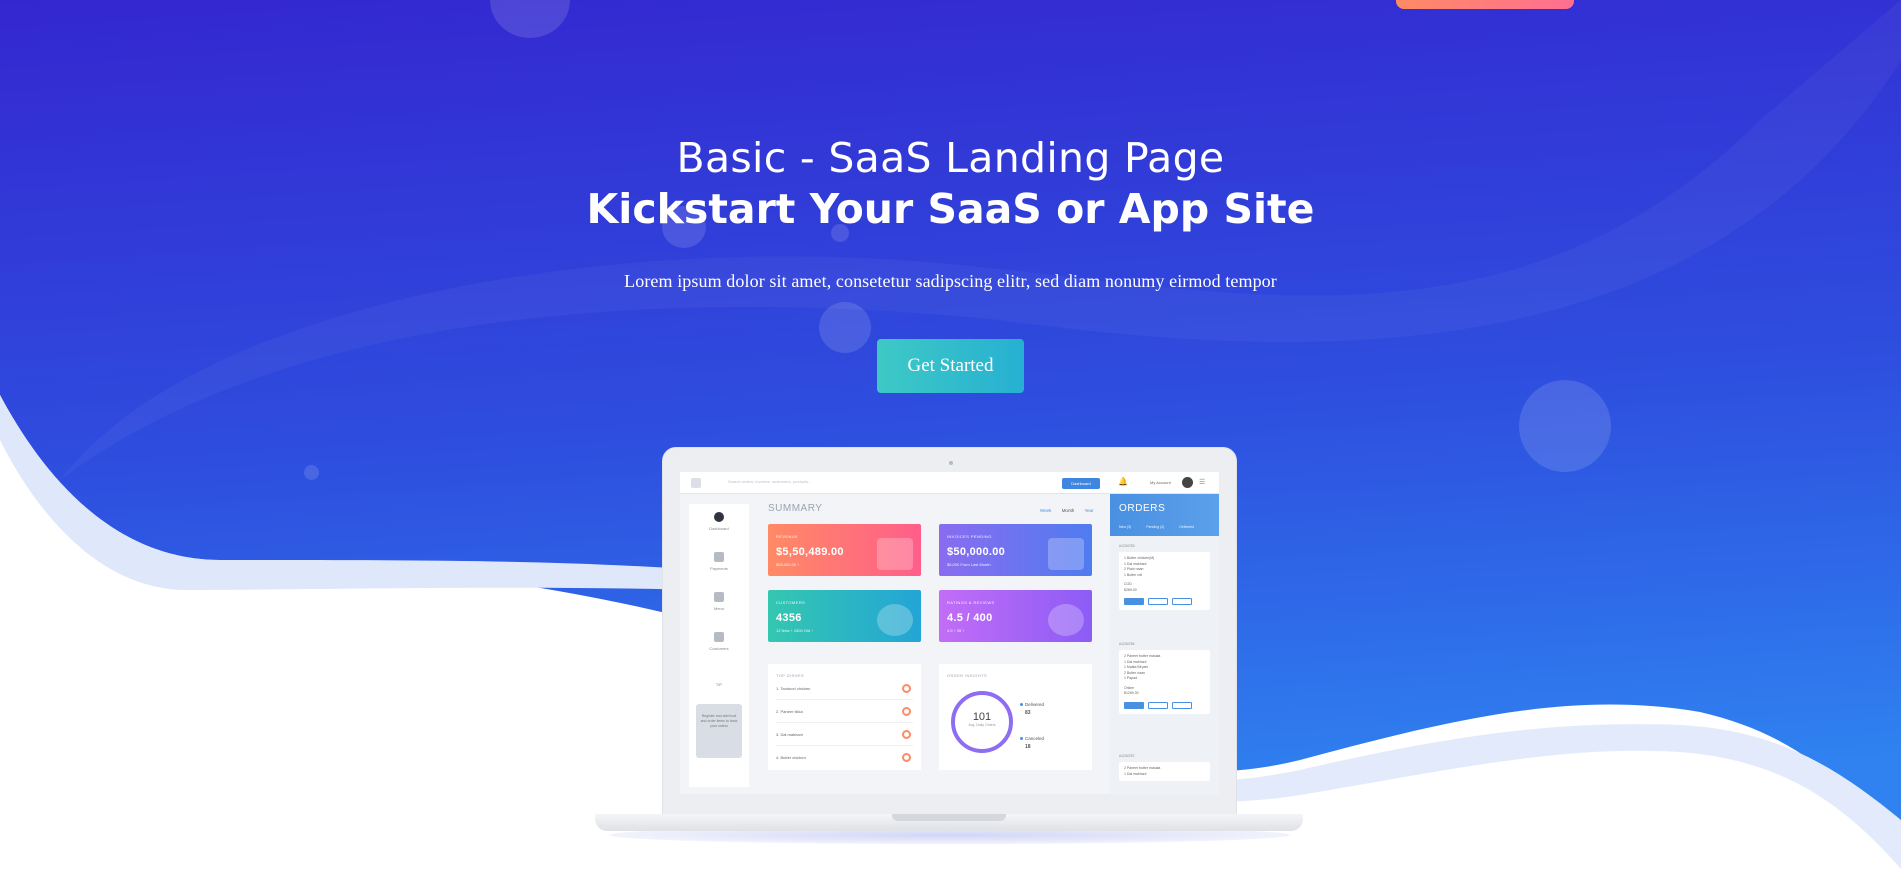 This screenshot has height=869, width=1901. I want to click on sidebar-item-label: Payments, so click(719, 568).